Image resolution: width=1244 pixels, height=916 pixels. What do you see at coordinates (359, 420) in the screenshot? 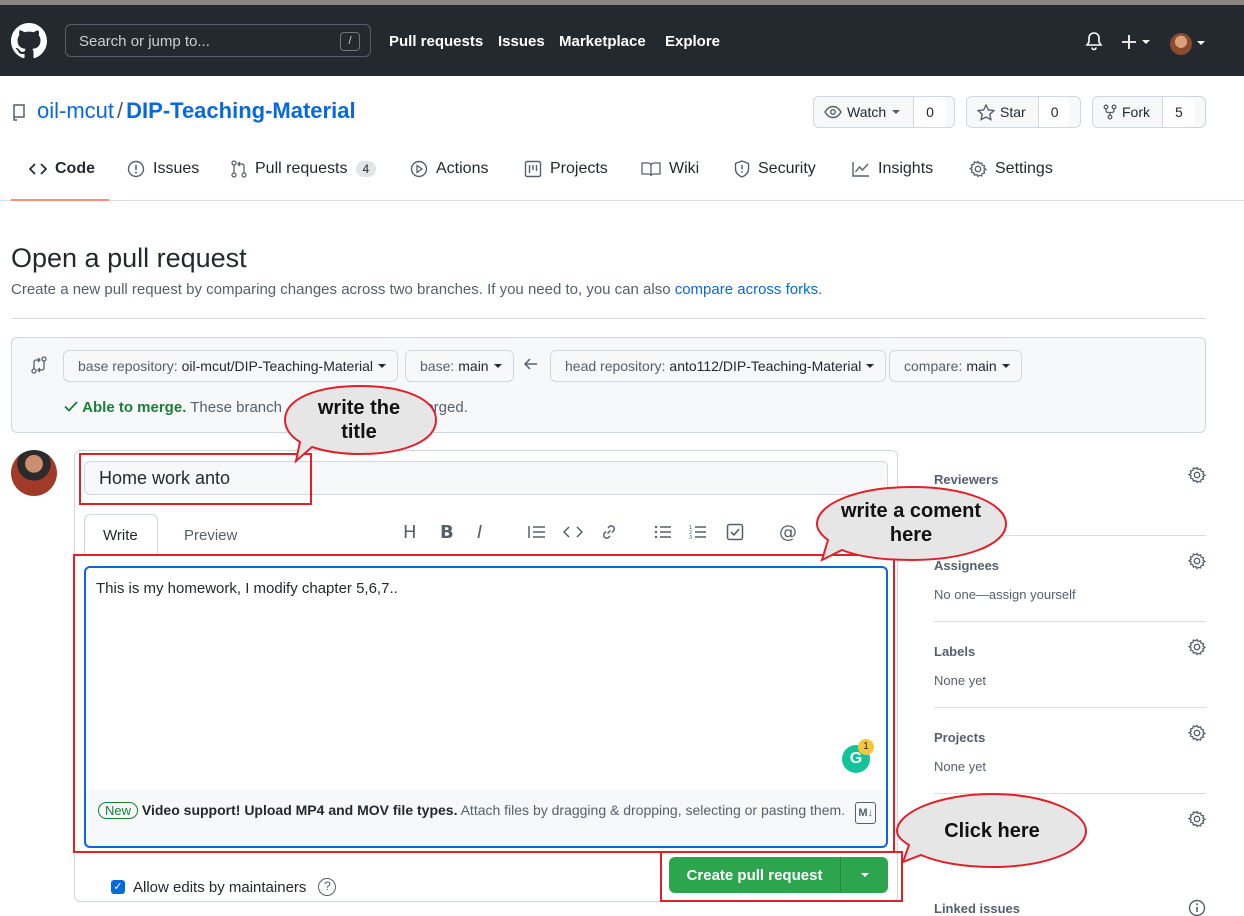
I see `title-callout-text: write the title` at bounding box center [359, 420].